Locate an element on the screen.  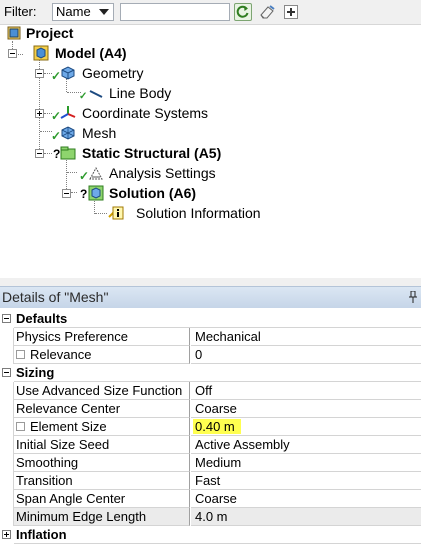
filter-label: Filter: is located at coordinates (20, 11).